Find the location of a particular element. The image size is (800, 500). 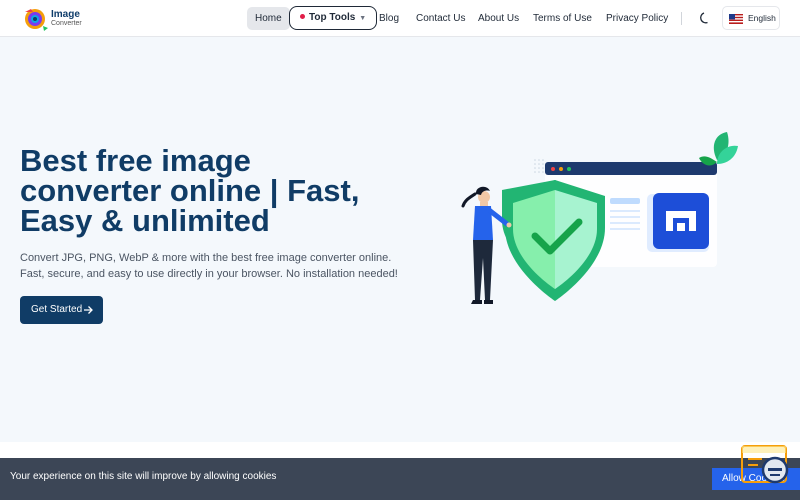

nav-privacy-policy: Privacy Policy is located at coordinates (637, 18).